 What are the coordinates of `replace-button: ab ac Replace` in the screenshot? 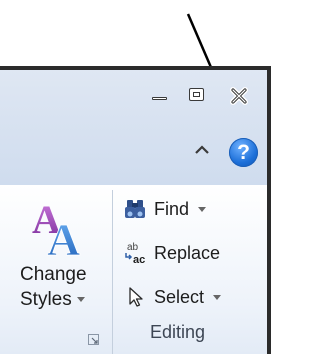 It's located at (172, 253).